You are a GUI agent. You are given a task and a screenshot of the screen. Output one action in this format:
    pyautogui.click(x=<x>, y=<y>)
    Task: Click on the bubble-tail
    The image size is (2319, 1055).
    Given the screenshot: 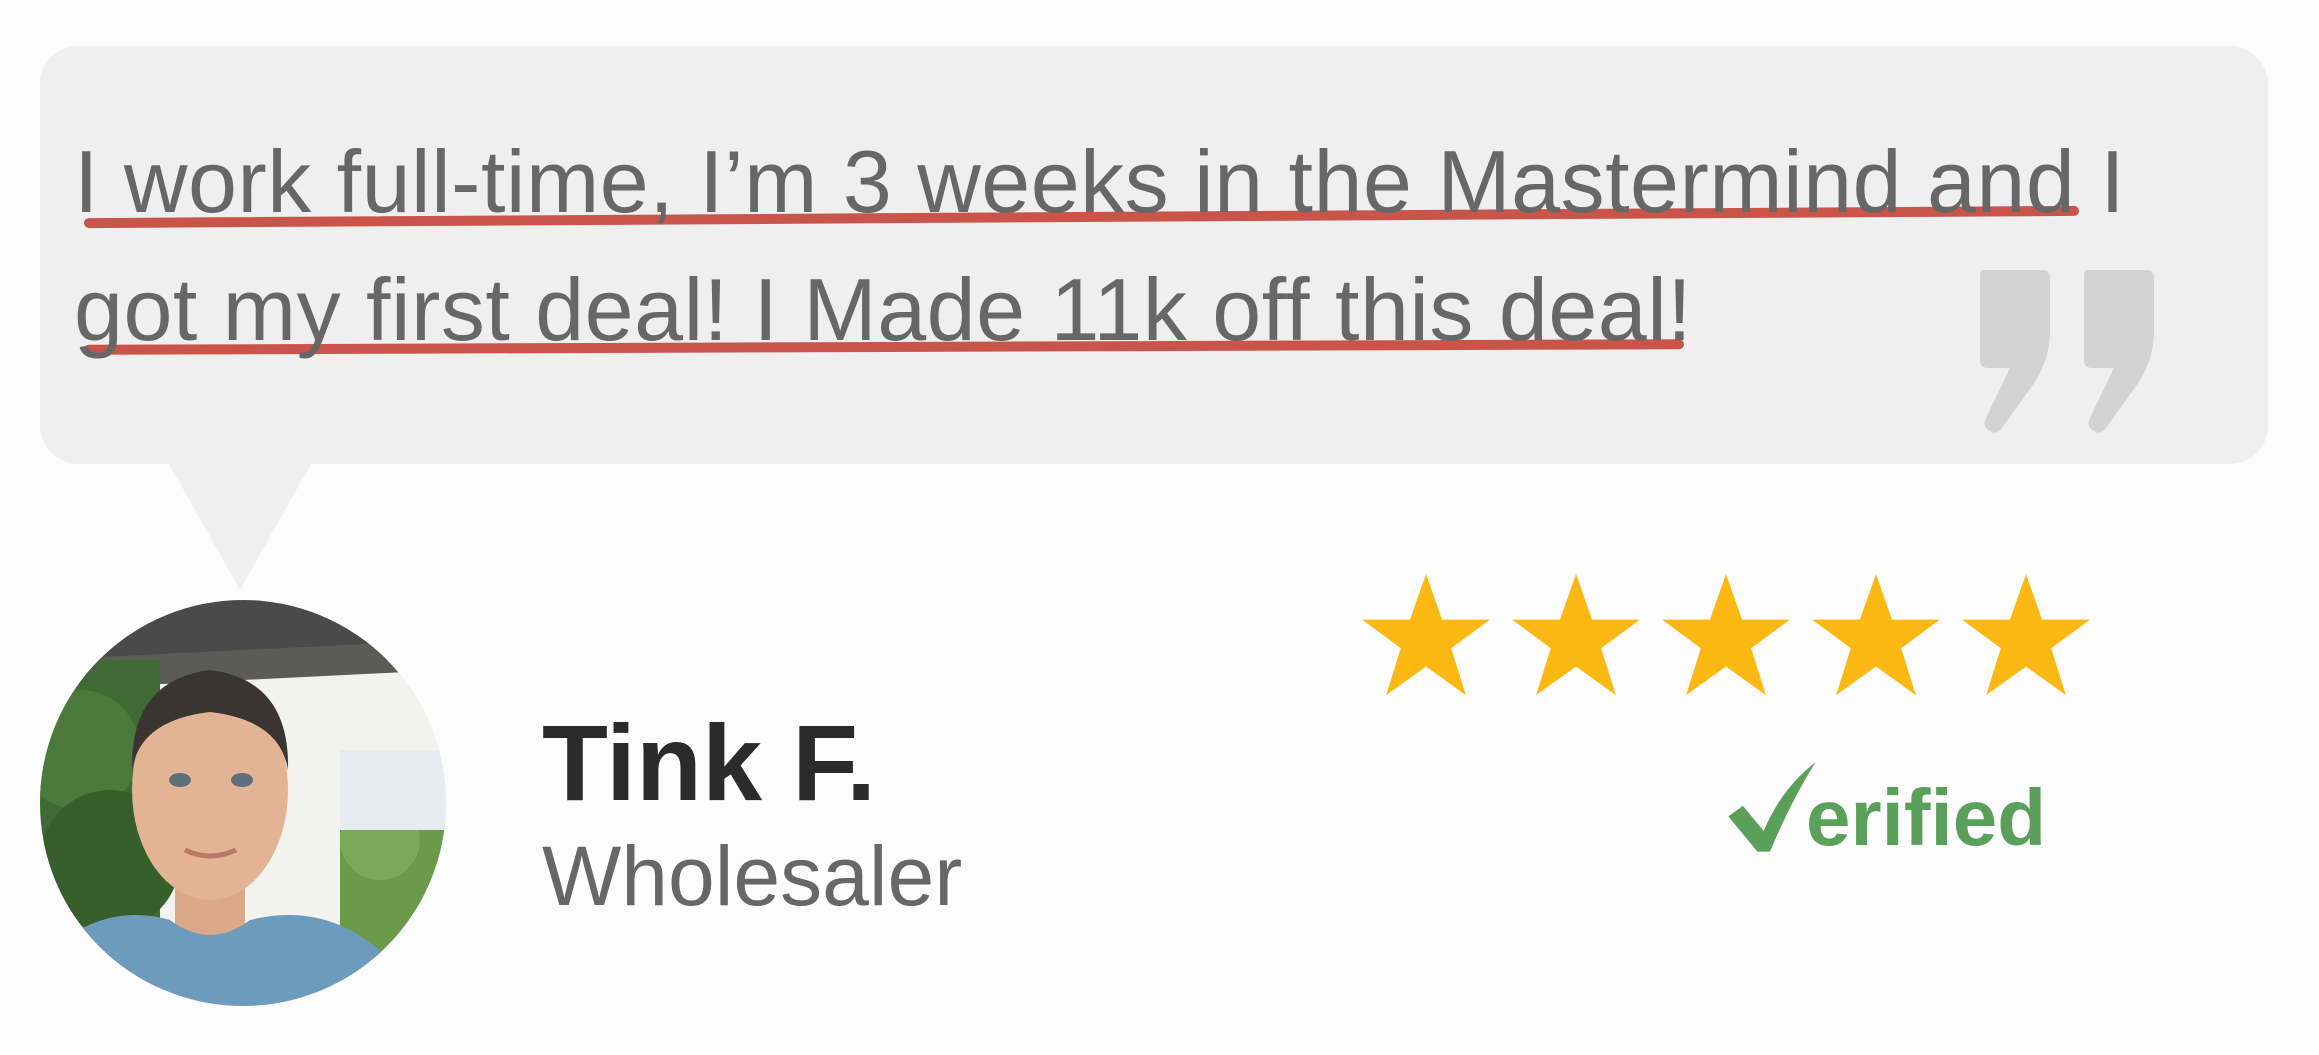 What is the action you would take?
    pyautogui.click(x=240, y=526)
    